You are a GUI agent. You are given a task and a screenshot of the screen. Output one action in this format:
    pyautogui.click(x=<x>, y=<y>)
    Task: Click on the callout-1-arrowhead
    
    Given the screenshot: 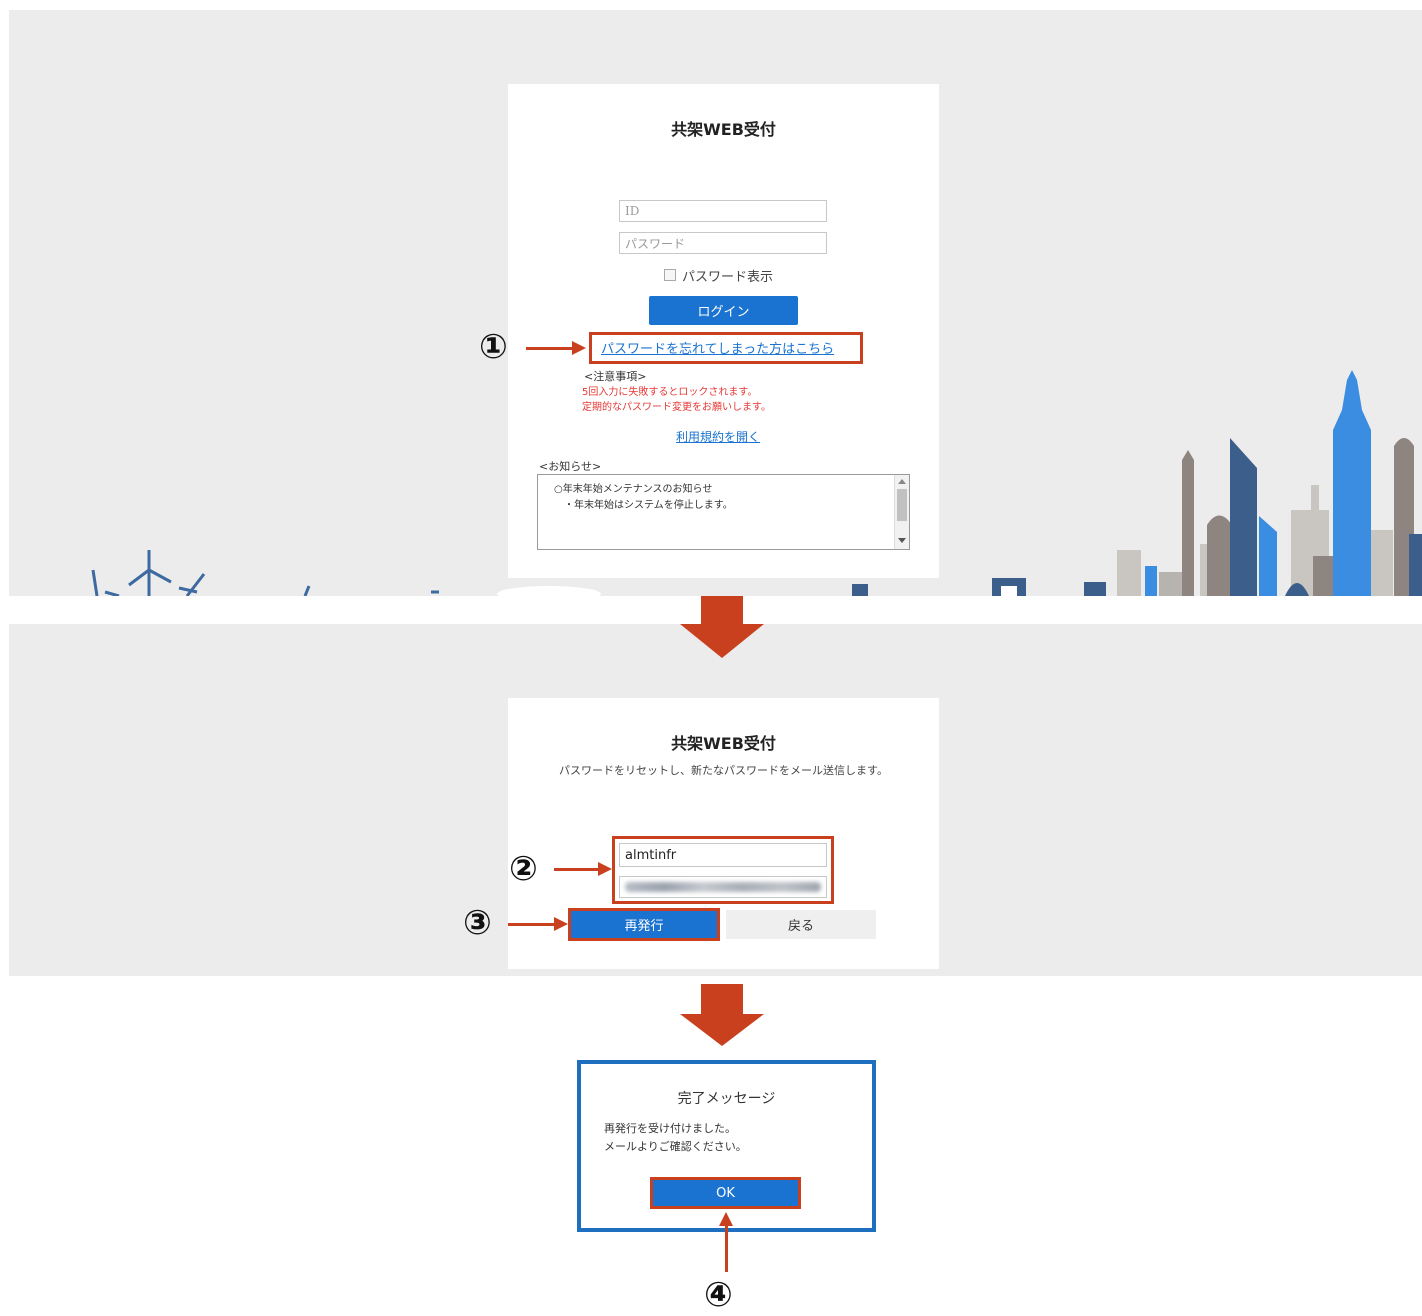 What is the action you would take?
    pyautogui.click(x=579, y=348)
    